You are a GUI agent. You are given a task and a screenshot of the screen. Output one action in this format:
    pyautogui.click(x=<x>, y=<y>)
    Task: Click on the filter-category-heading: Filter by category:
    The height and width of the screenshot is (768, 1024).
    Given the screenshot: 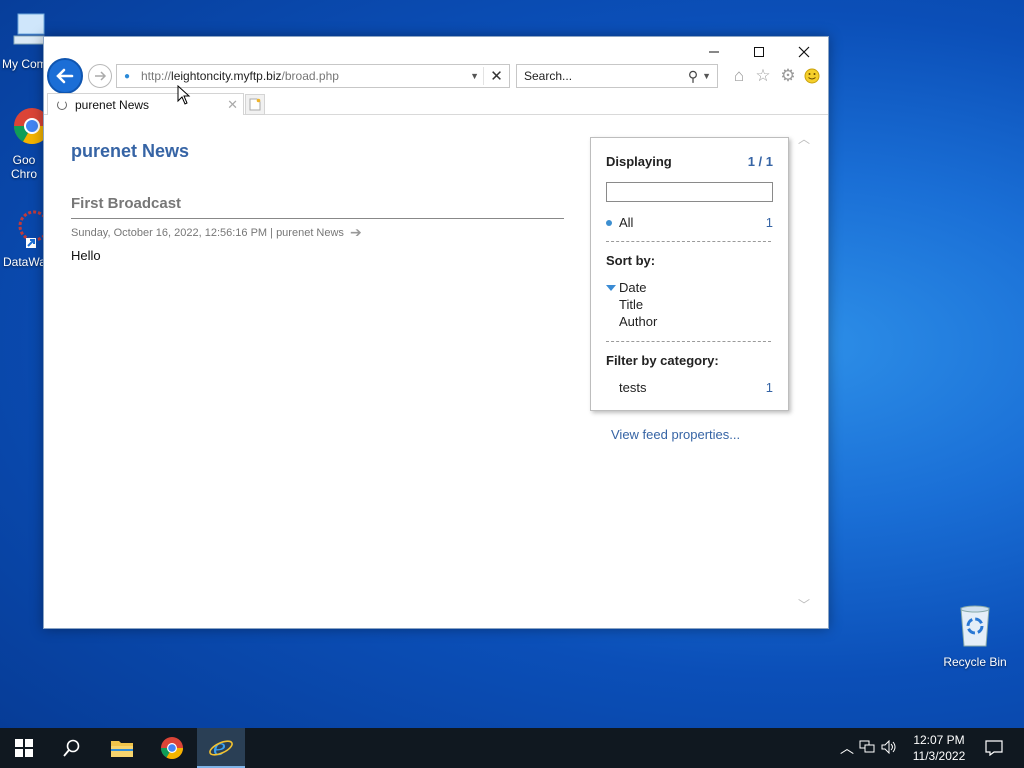 What is the action you would take?
    pyautogui.click(x=662, y=360)
    